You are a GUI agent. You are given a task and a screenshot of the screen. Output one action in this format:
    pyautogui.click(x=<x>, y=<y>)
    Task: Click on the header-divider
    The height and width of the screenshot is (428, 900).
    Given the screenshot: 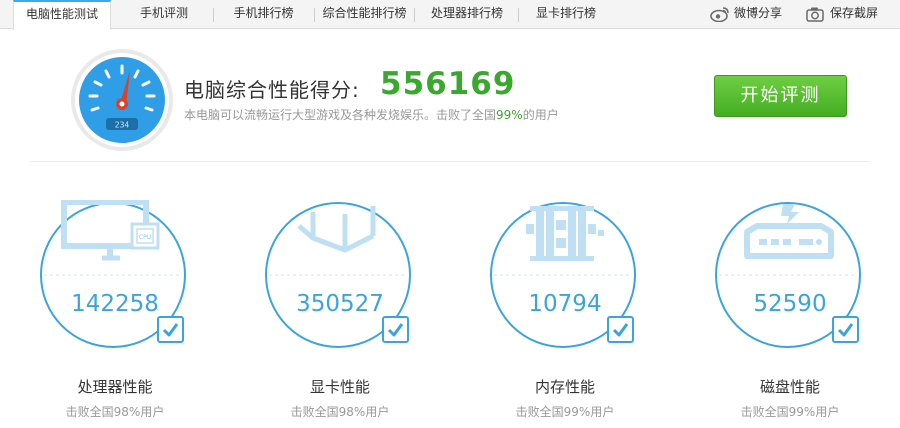 What is the action you would take?
    pyautogui.click(x=450, y=161)
    